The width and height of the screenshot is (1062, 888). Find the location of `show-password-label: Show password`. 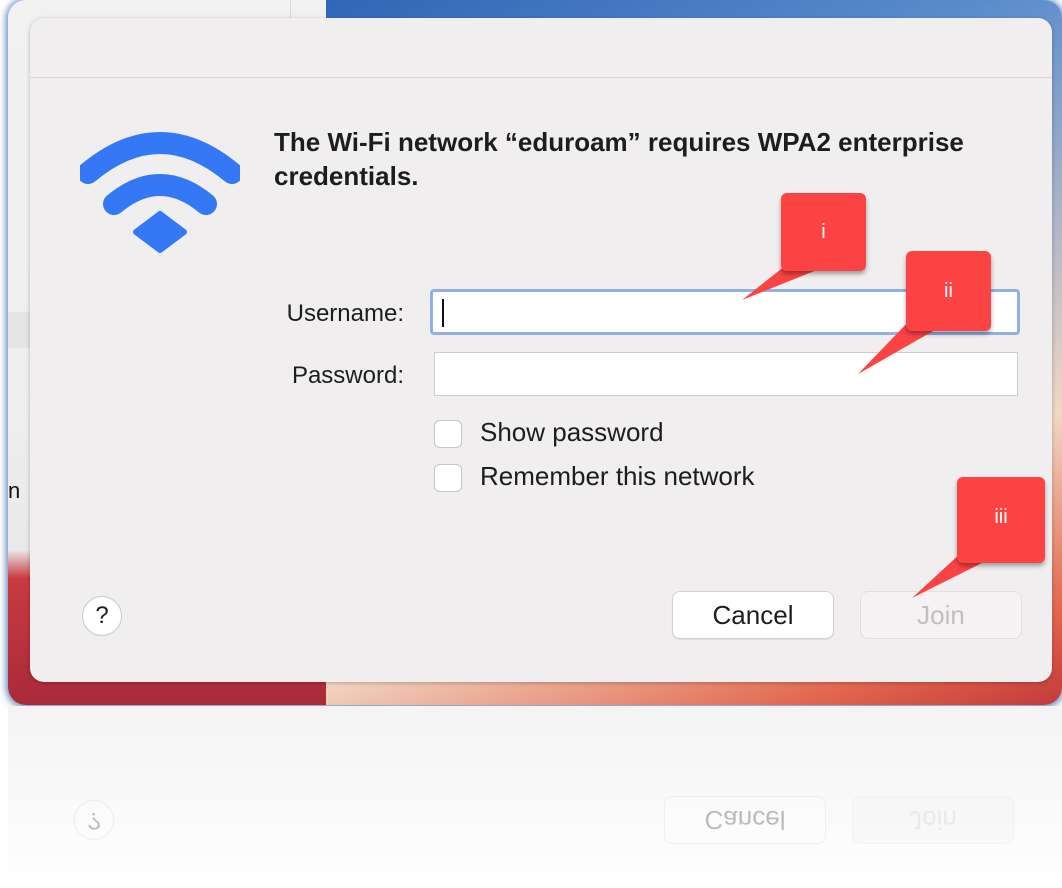

show-password-label: Show password is located at coordinates (572, 432).